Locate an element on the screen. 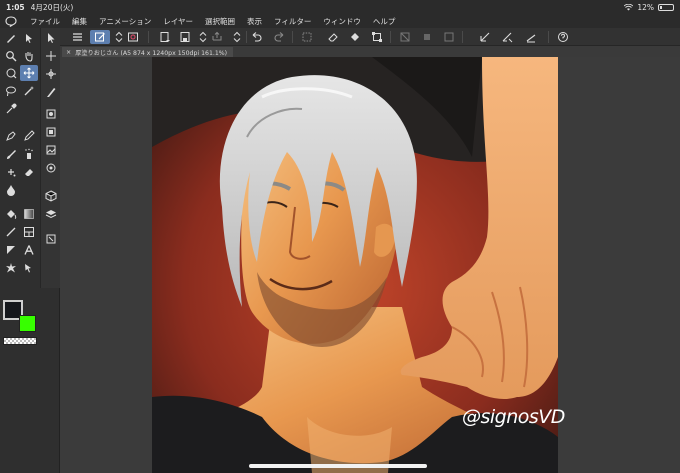  tool-panel is located at coordinates (30, 250).